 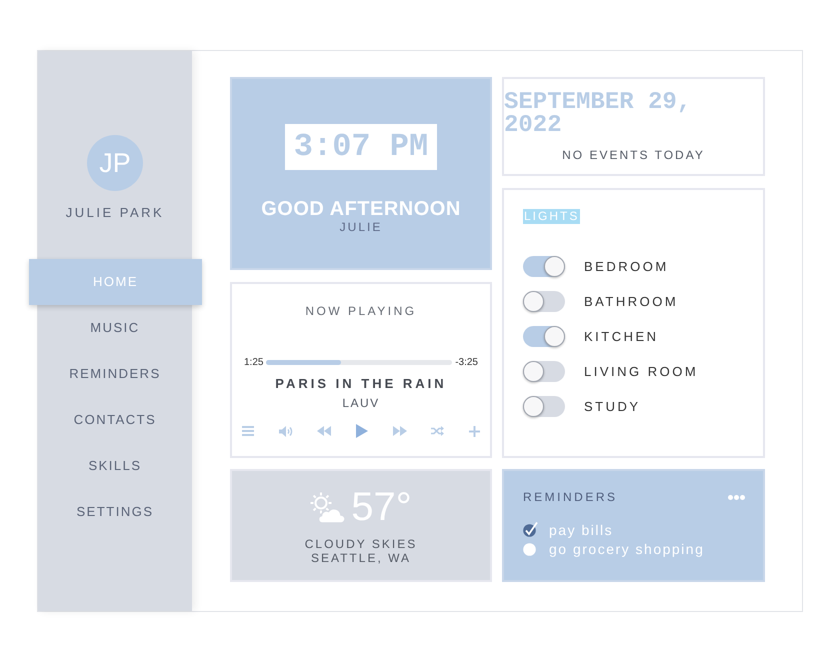 What do you see at coordinates (633, 155) in the screenshot?
I see `events-text: NO EVENTS TODAY` at bounding box center [633, 155].